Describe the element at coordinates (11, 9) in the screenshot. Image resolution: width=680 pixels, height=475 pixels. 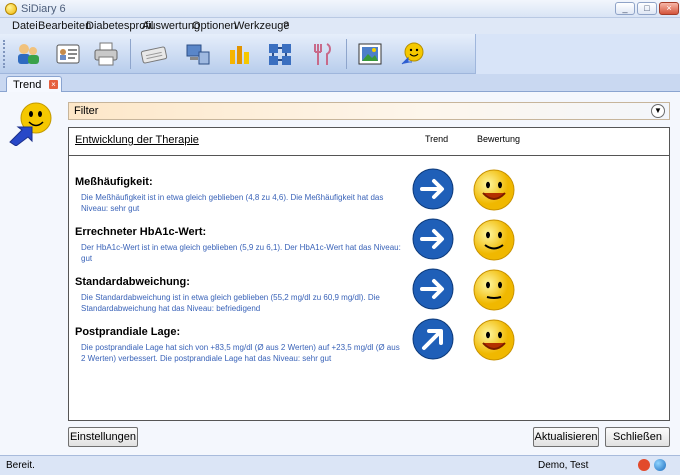
I see `app-icon` at that location.